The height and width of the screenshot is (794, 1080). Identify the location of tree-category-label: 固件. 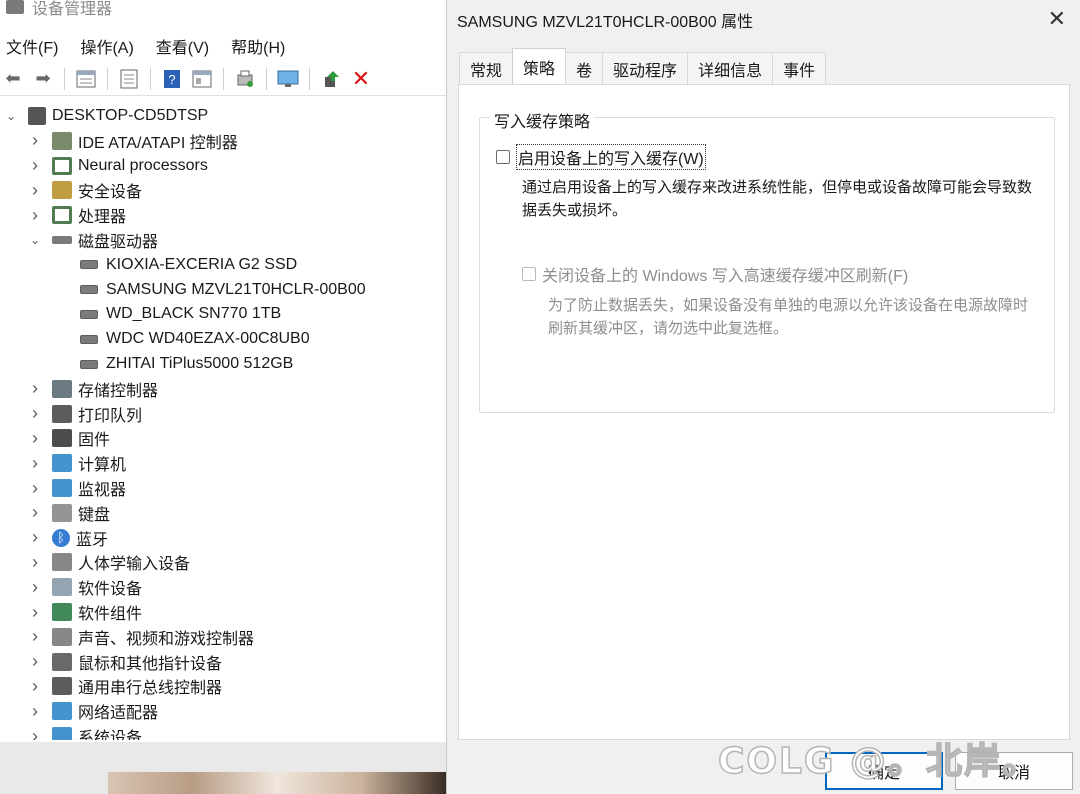
(94, 441).